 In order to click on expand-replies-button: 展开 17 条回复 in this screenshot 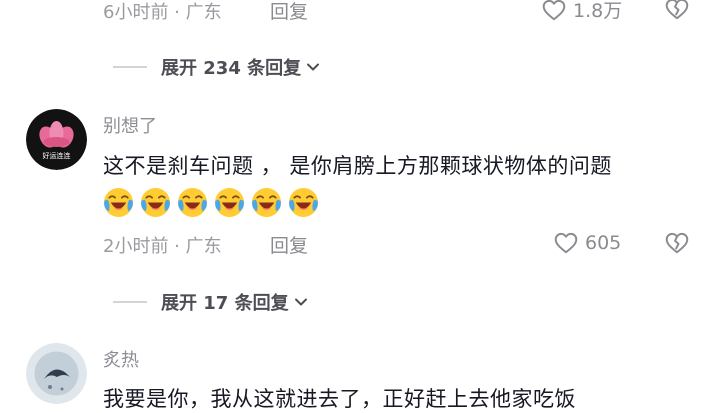, I will do `click(211, 302)`.